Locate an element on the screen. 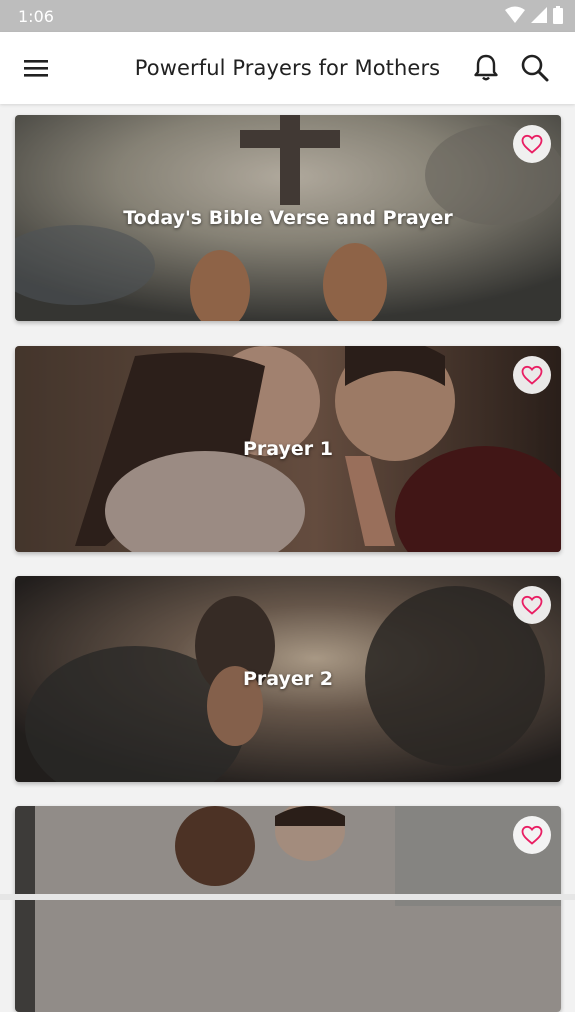 This screenshot has width=575, height=1012. bell-icon is located at coordinates (486, 67).